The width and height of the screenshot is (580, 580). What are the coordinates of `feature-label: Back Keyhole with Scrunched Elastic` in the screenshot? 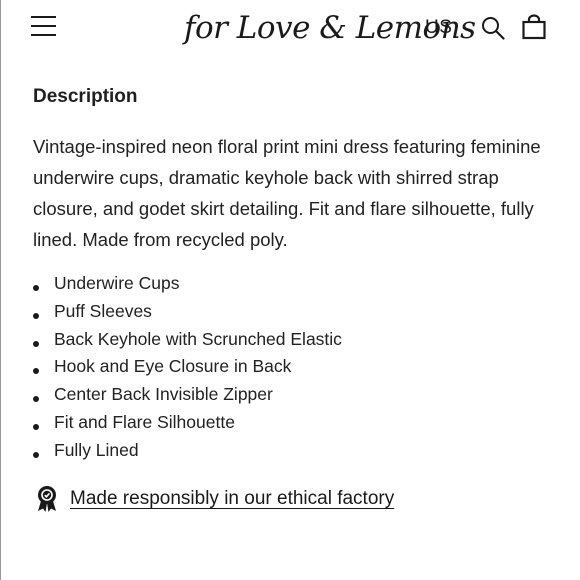 It's located at (198, 338).